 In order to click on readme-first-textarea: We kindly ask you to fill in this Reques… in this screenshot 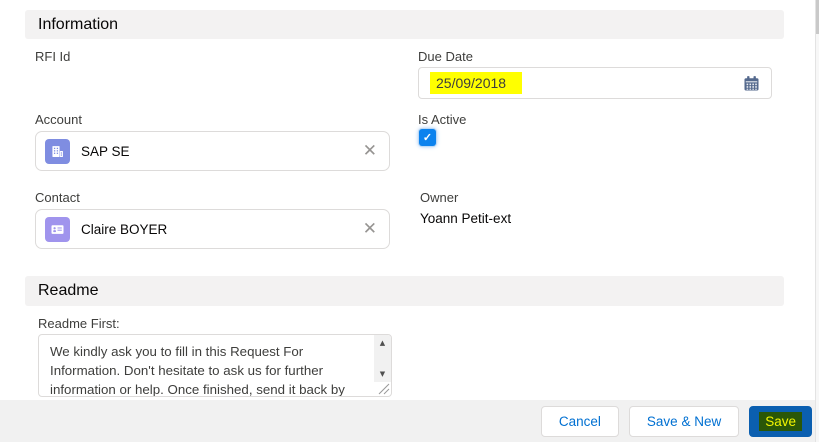, I will do `click(215, 365)`.